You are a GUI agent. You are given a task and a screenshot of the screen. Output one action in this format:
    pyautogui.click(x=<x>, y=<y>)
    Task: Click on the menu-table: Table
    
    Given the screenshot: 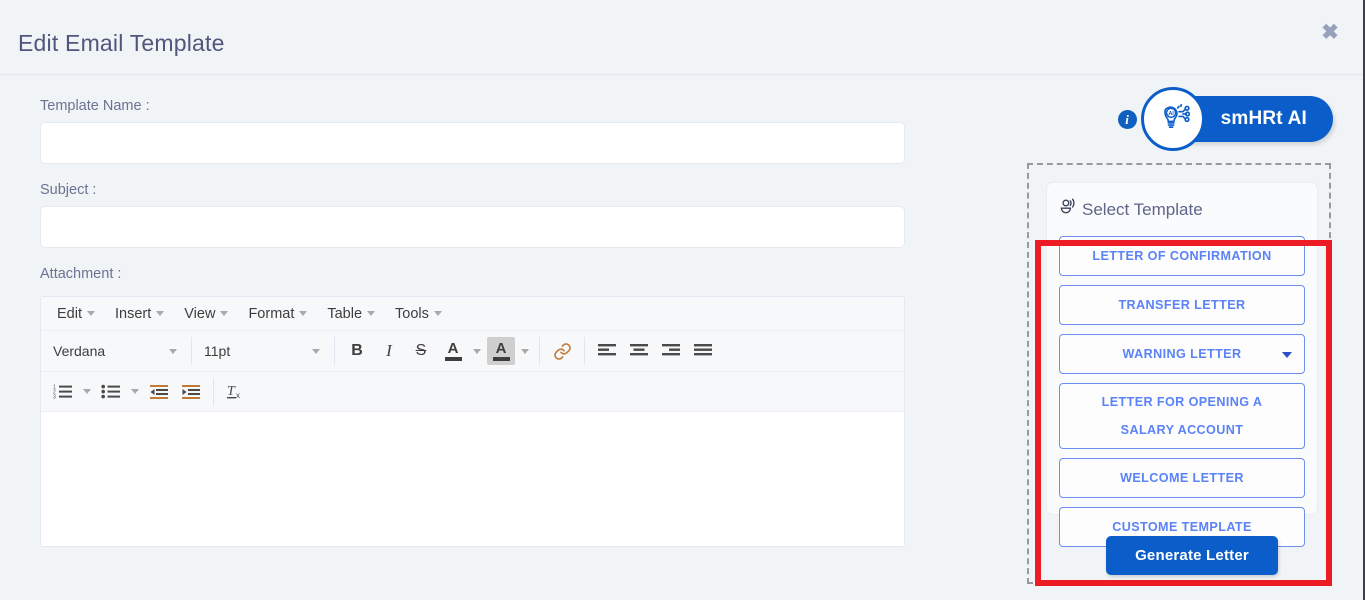 What is the action you would take?
    pyautogui.click(x=351, y=314)
    